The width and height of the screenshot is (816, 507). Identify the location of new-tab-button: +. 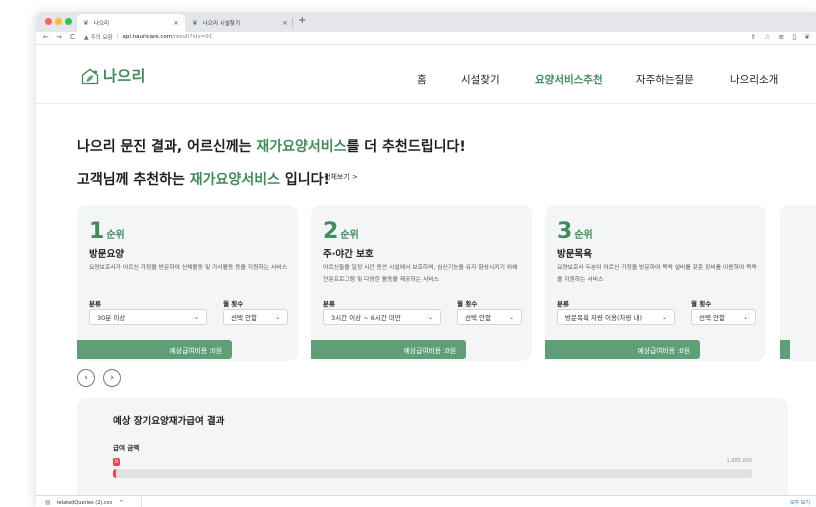
(302, 20).